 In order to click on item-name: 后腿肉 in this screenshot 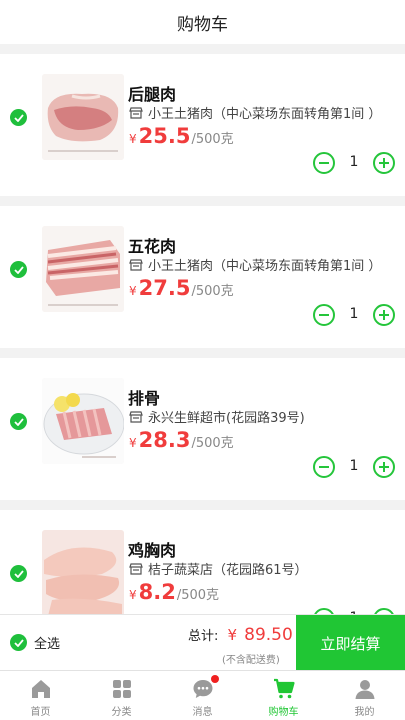, I will do `click(152, 94)`.